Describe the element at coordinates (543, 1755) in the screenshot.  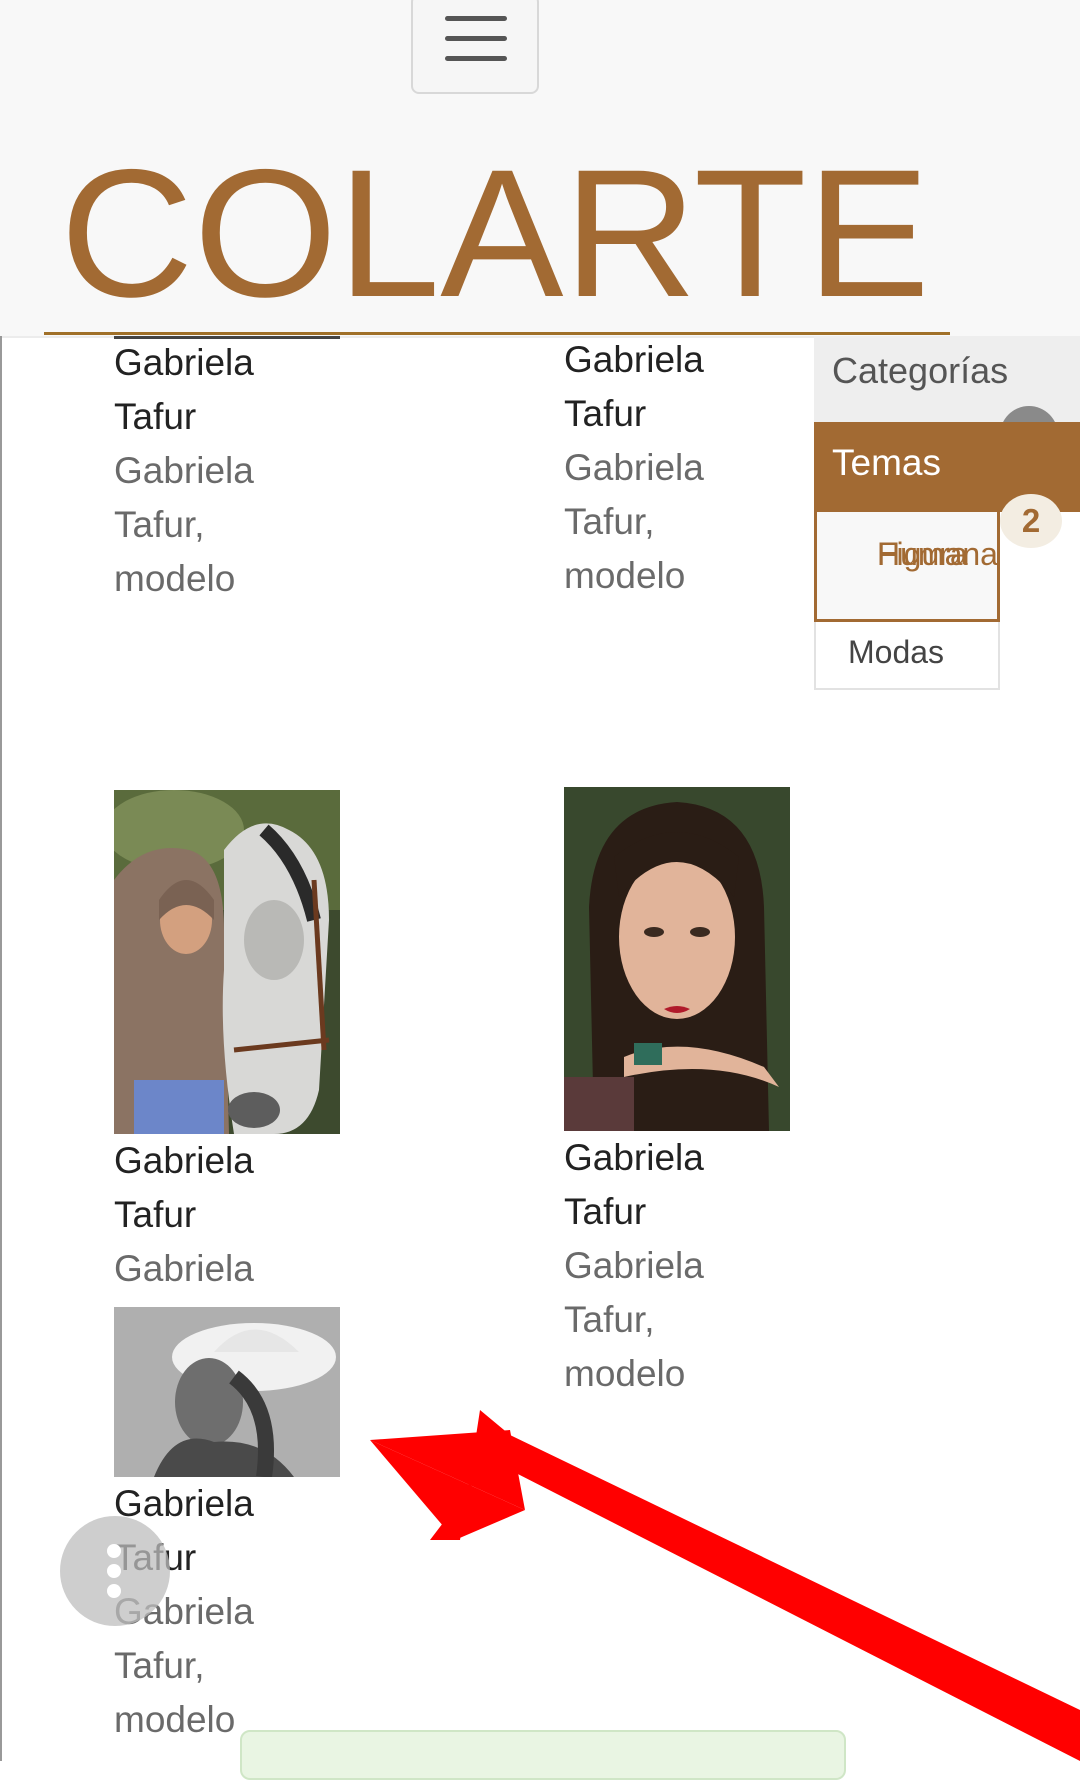
I see `bottom-notification-bar` at that location.